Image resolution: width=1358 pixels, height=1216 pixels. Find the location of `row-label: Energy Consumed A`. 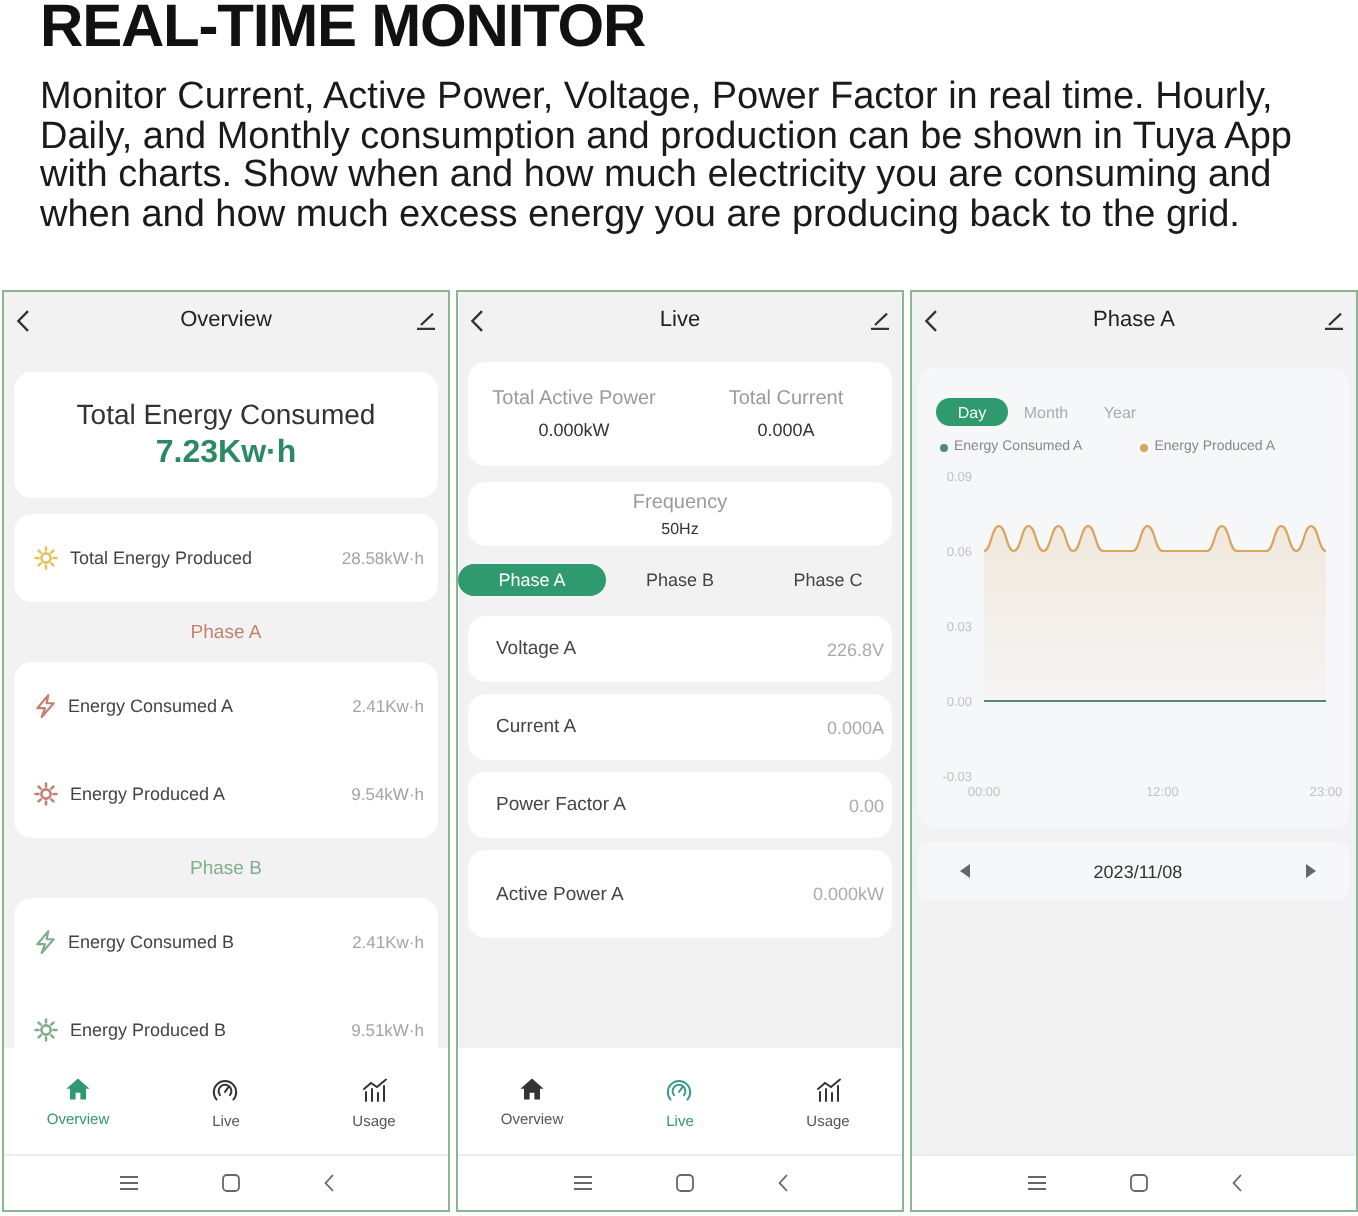

row-label: Energy Consumed A is located at coordinates (151, 706).